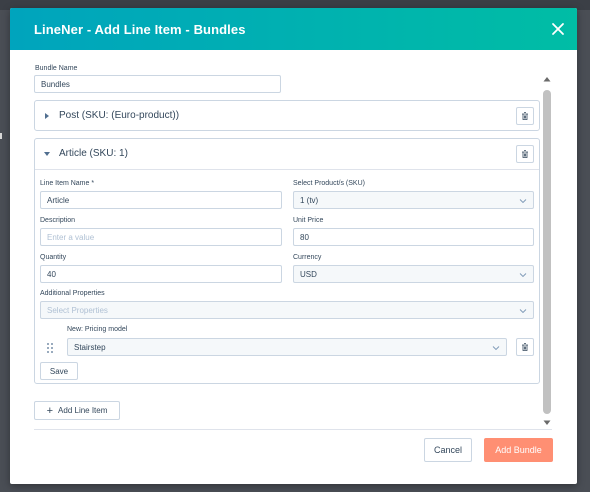 This screenshot has height=492, width=590. Describe the element at coordinates (308, 220) in the screenshot. I see `unit-price-label: Unit Price` at that location.